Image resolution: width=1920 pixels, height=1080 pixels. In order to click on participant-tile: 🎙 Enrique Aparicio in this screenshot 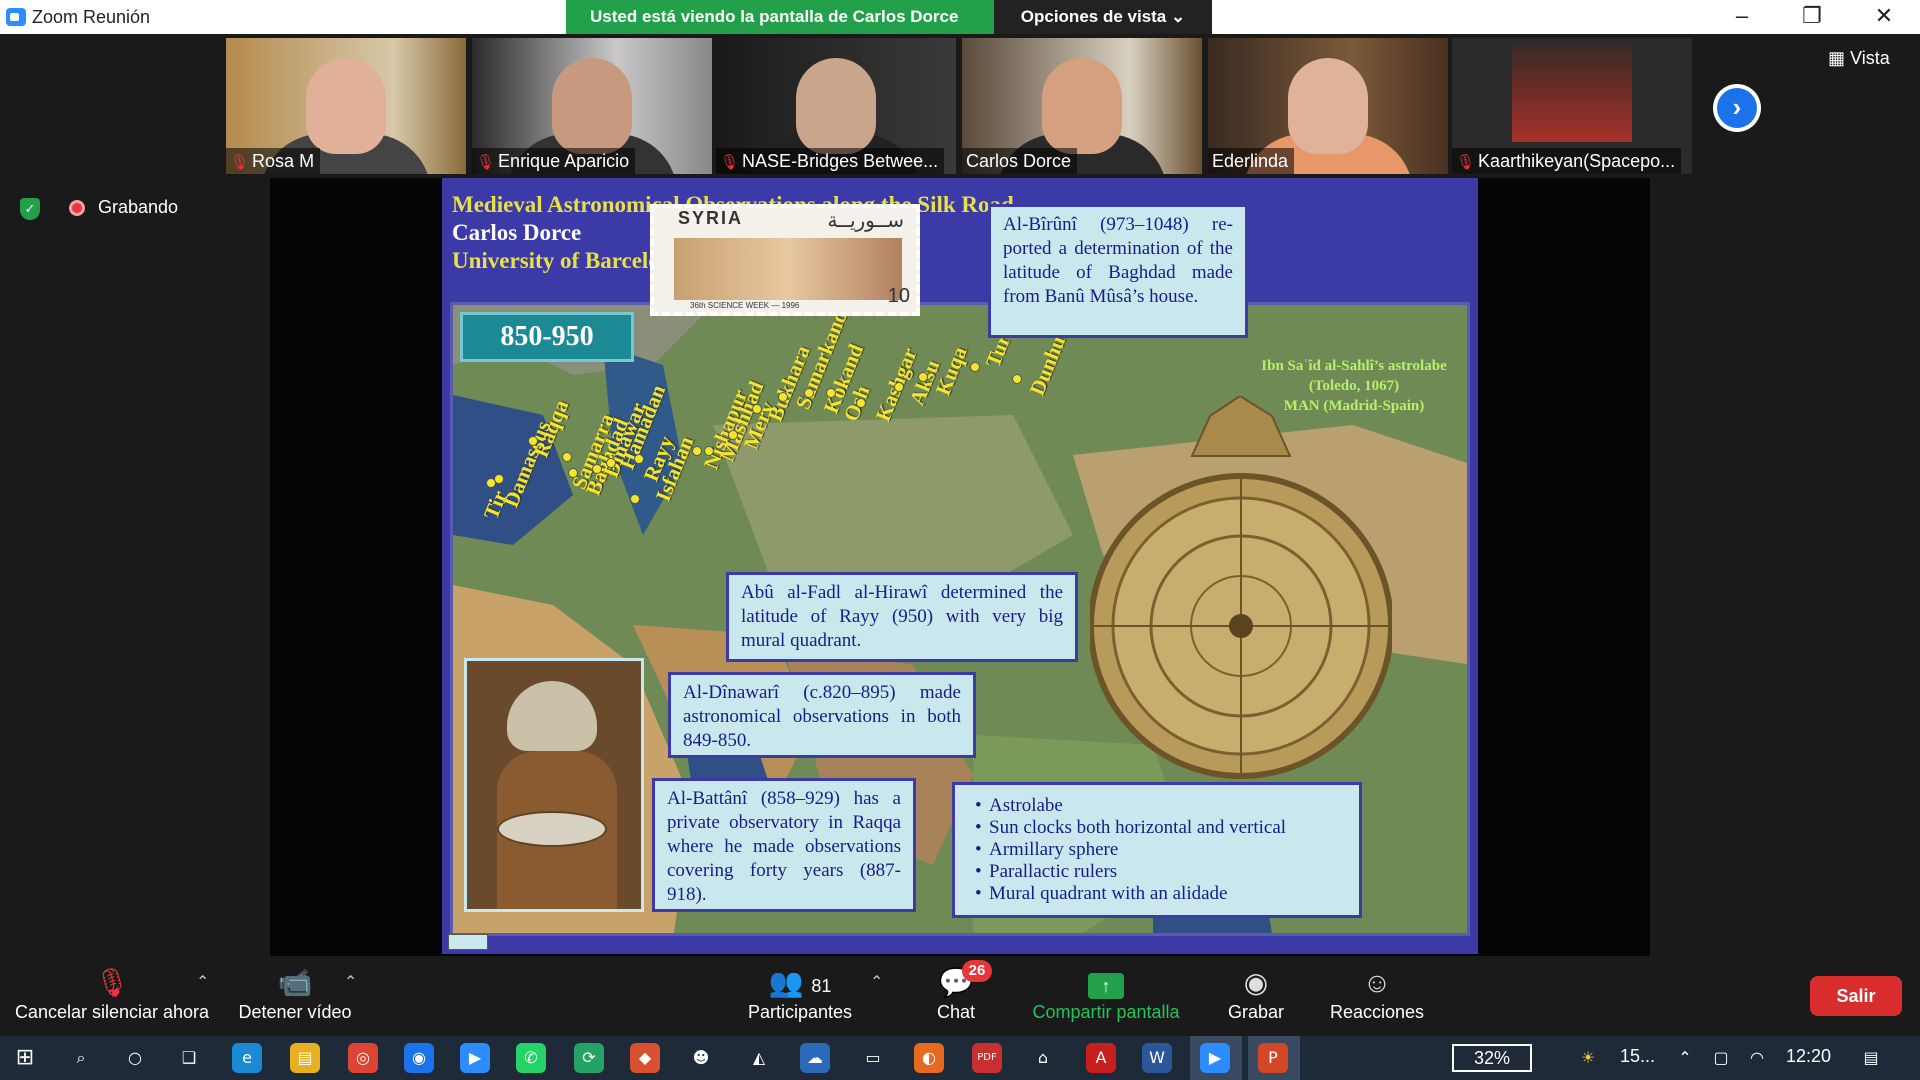, I will do `click(592, 106)`.